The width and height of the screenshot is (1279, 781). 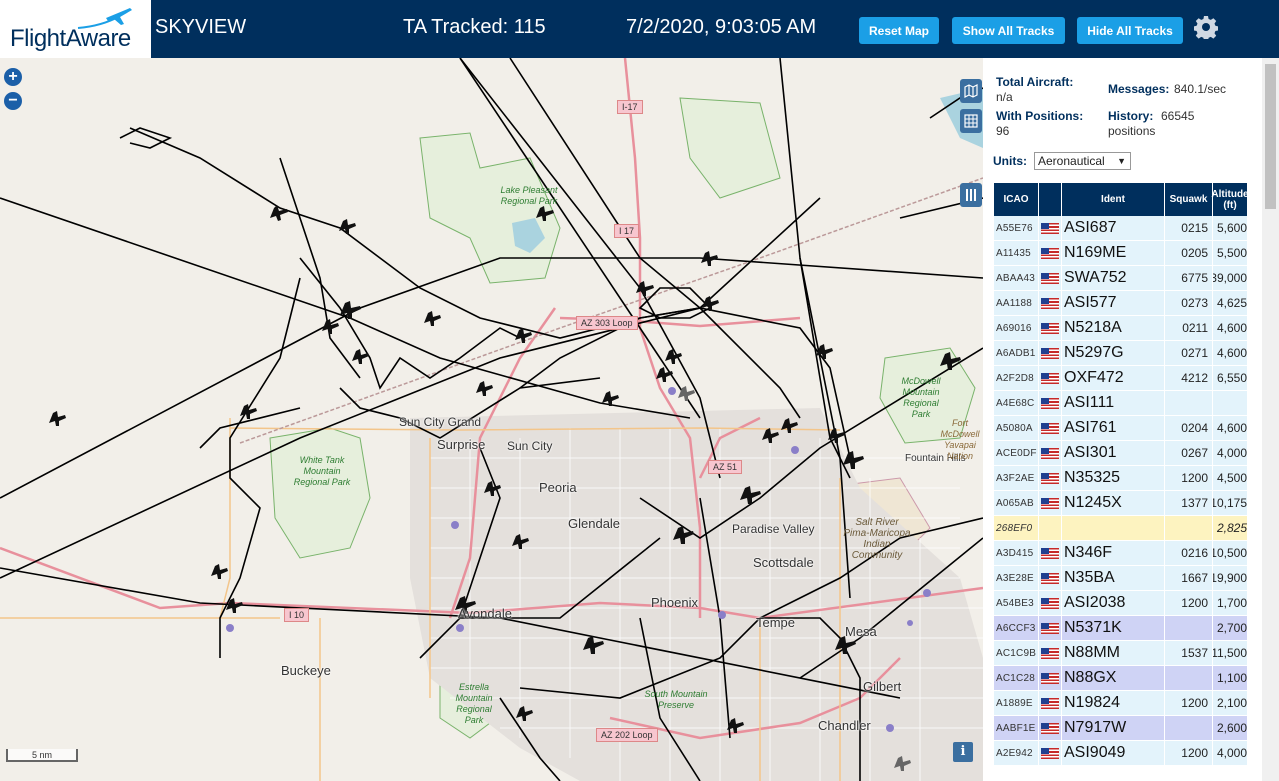 I want to click on table-row: A3D415 N346F 0216 10,500, so click(x=1120, y=553).